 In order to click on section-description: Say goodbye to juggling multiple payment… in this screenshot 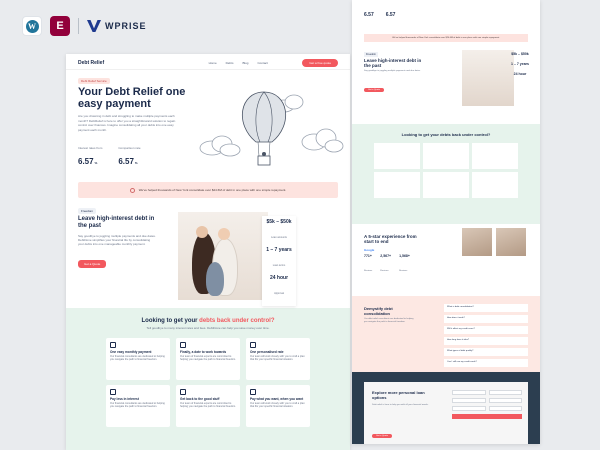, I will do `click(392, 71)`.